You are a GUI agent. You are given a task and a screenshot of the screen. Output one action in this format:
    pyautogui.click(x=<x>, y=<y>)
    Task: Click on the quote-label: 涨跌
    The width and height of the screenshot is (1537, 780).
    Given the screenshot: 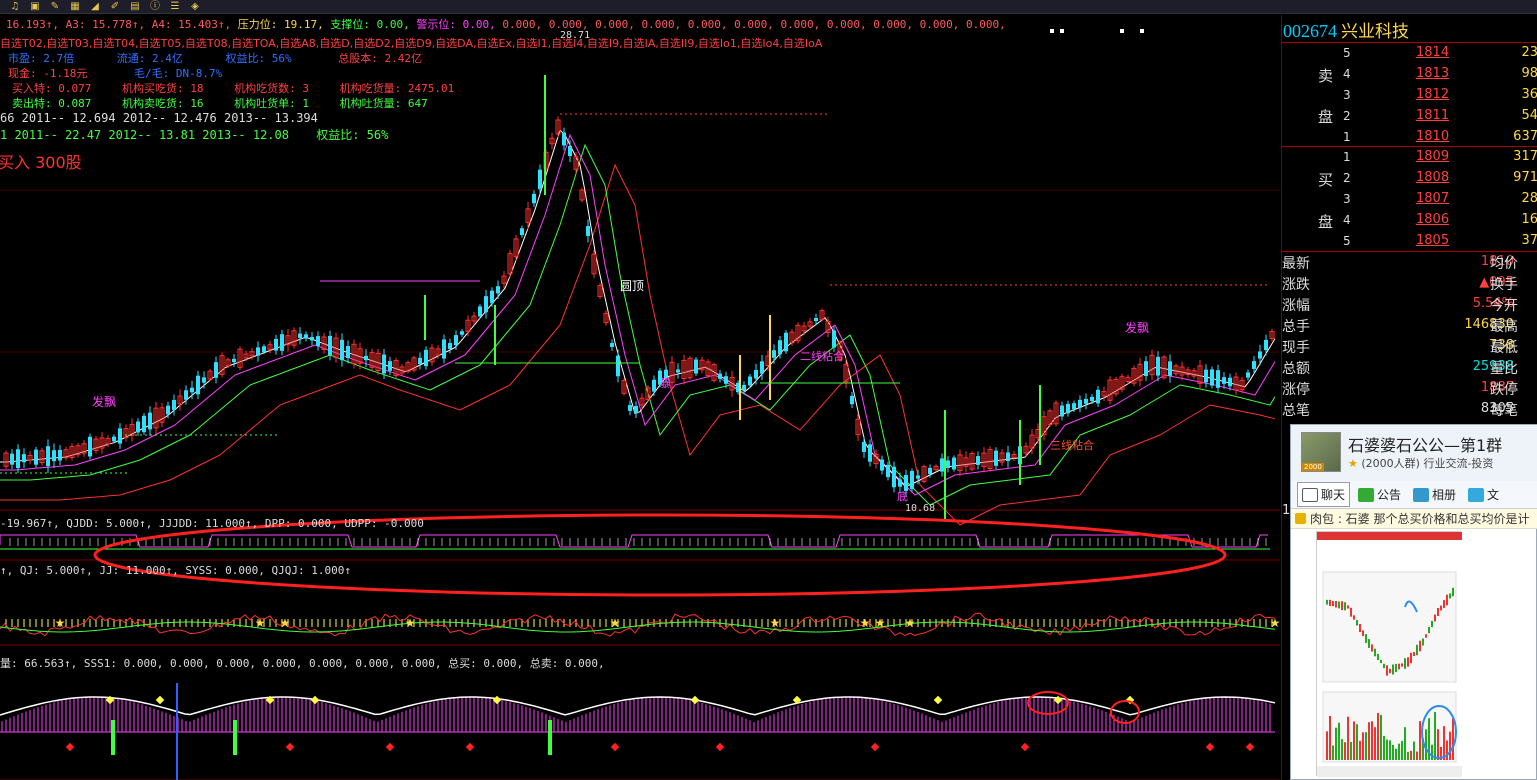 What is the action you would take?
    pyautogui.click(x=1296, y=285)
    